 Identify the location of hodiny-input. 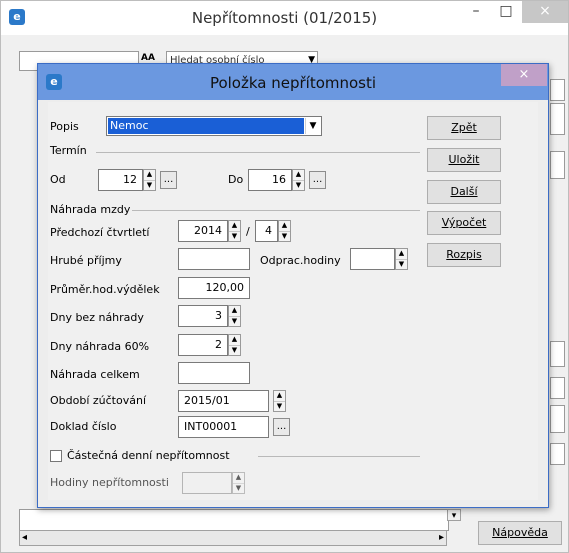
(207, 483).